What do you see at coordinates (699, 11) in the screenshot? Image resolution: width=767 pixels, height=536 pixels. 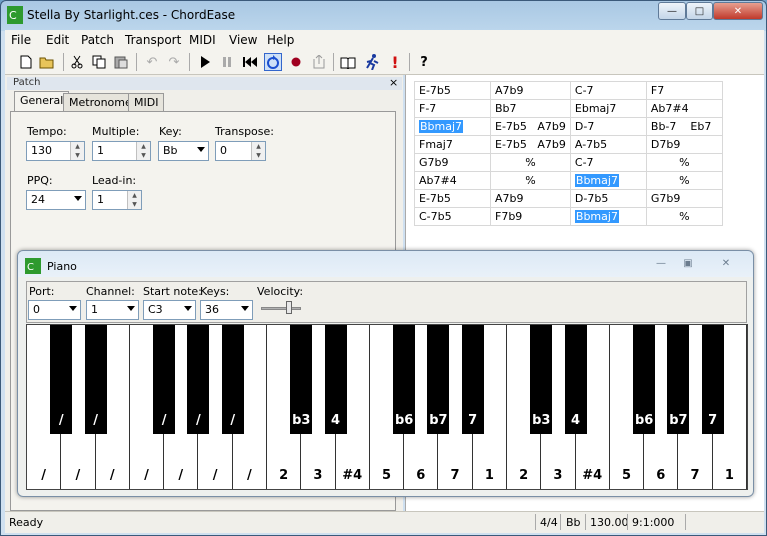 I see `maximize-button: □` at bounding box center [699, 11].